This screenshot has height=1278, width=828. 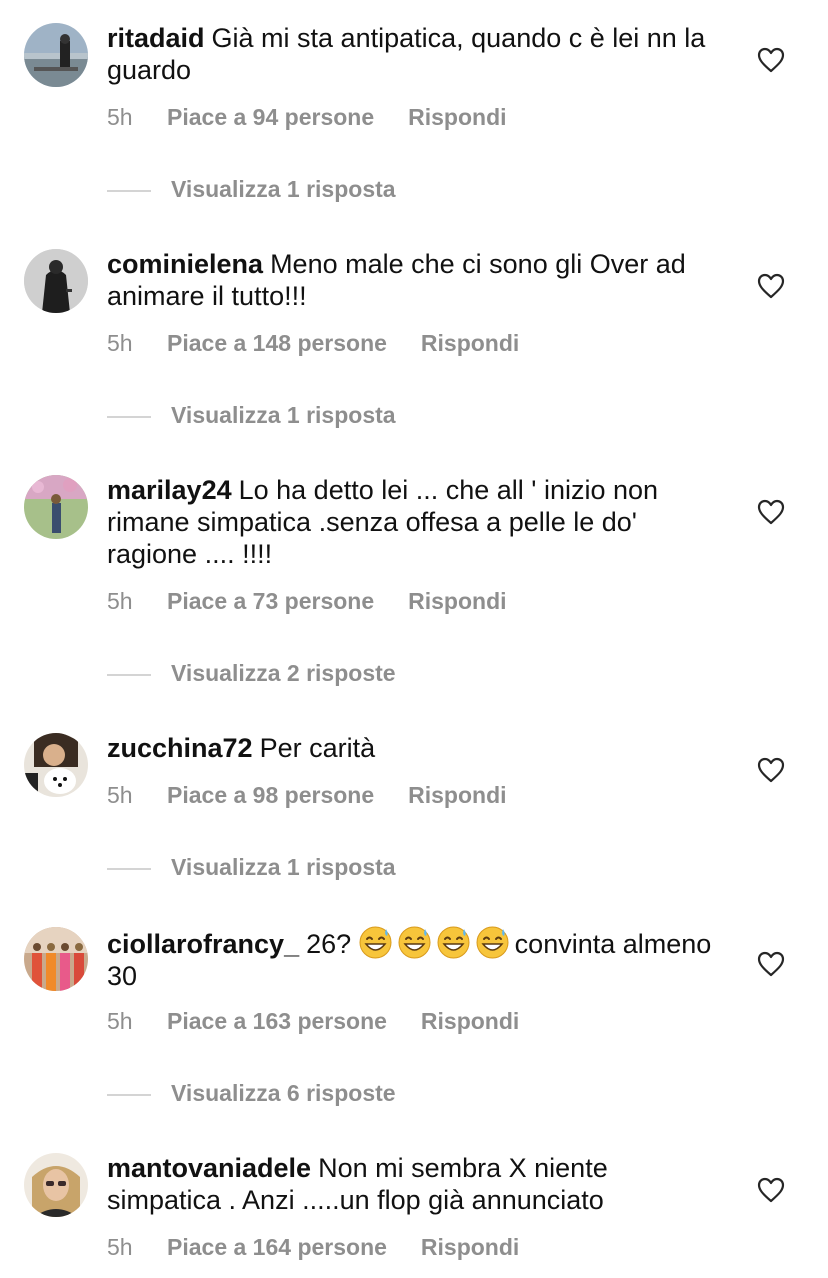 I want to click on comment-username: cominielena, so click(x=185, y=264).